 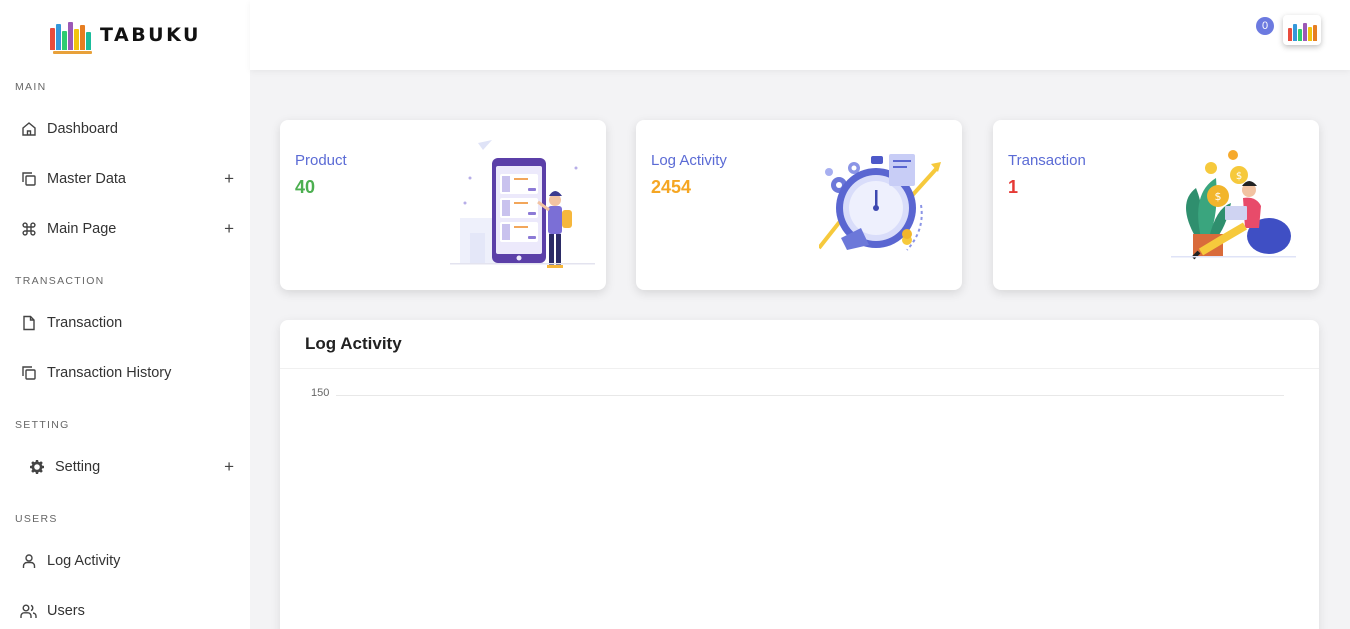 I want to click on chart-grid-line, so click(x=810, y=395).